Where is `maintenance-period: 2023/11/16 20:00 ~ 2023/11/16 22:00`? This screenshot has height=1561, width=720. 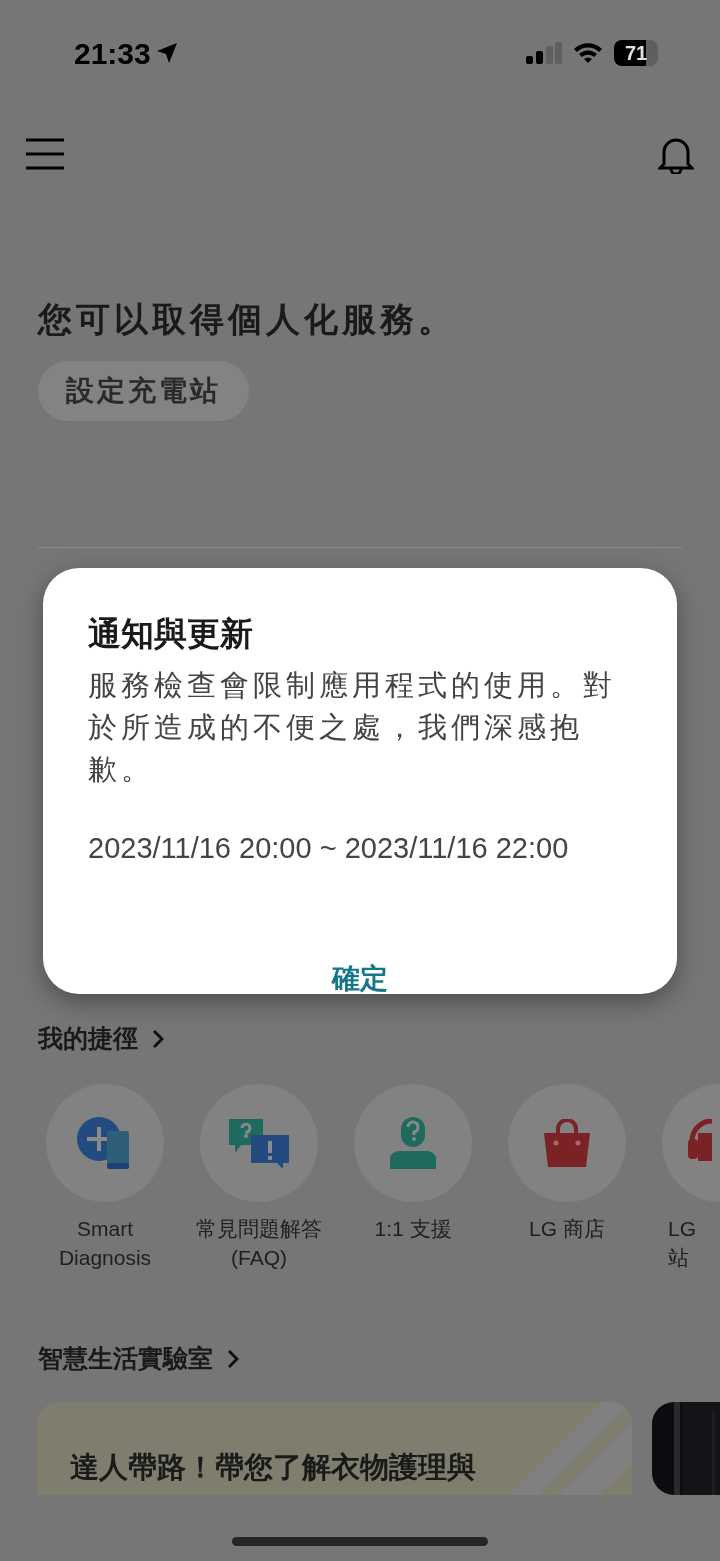
maintenance-period: 2023/11/16 20:00 ~ 2023/11/16 22:00 is located at coordinates (329, 848).